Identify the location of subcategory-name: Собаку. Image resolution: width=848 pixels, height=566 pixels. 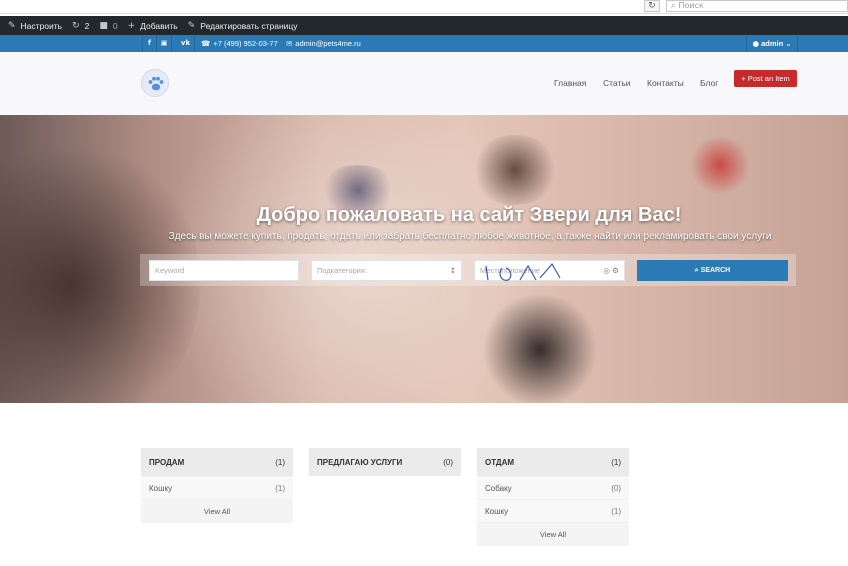
(498, 488).